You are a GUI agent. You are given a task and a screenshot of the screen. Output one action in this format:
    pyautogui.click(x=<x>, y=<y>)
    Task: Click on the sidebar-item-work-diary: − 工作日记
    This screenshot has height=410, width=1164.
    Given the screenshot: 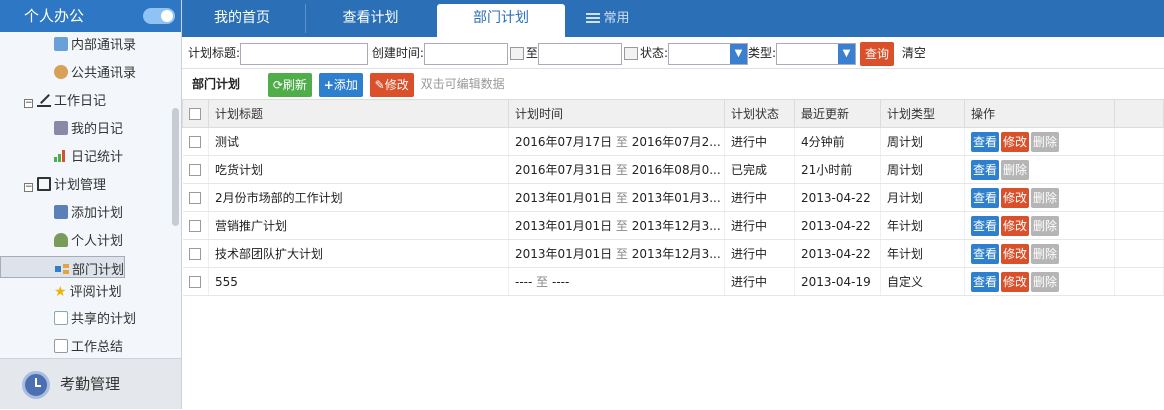 What is the action you would take?
    pyautogui.click(x=86, y=102)
    